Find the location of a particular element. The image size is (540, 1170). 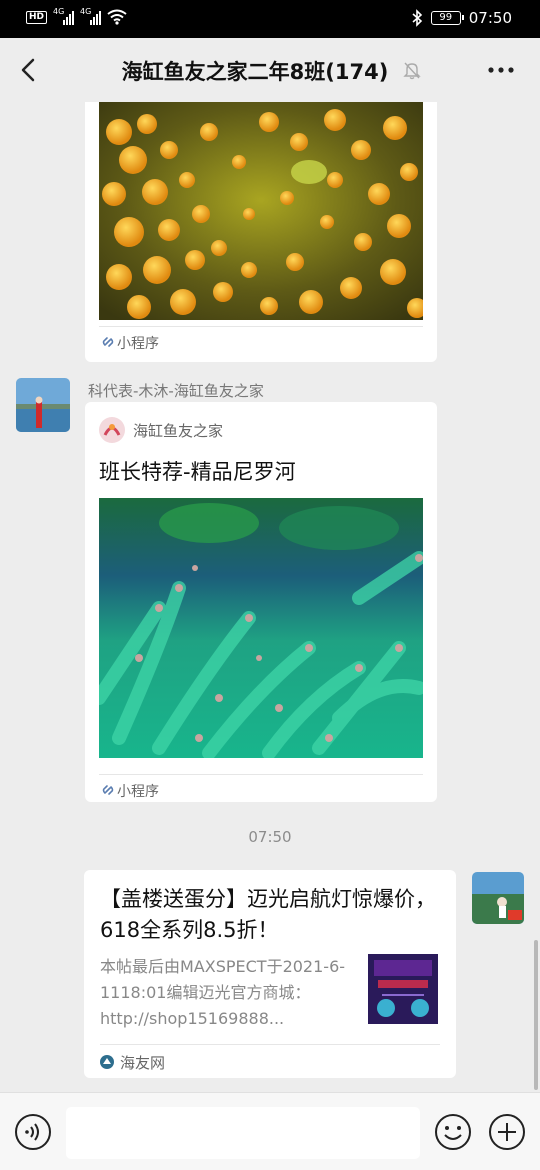

my-avatar is located at coordinates (498, 898).